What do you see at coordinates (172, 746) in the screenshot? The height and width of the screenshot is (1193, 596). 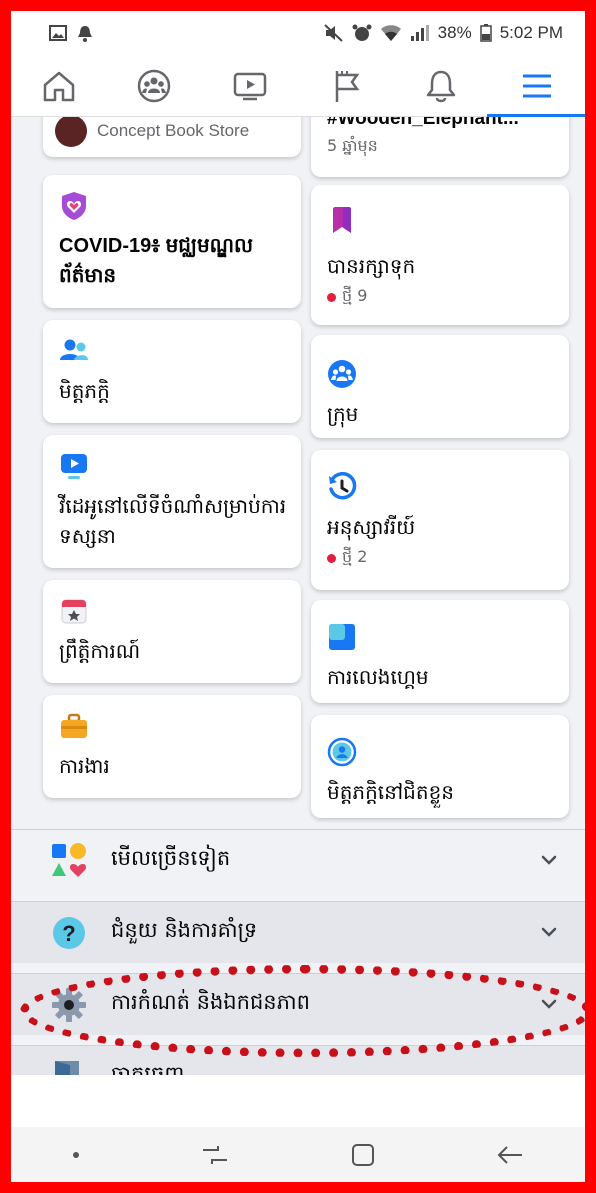 I see `shortcut-jobs: ការងារ` at bounding box center [172, 746].